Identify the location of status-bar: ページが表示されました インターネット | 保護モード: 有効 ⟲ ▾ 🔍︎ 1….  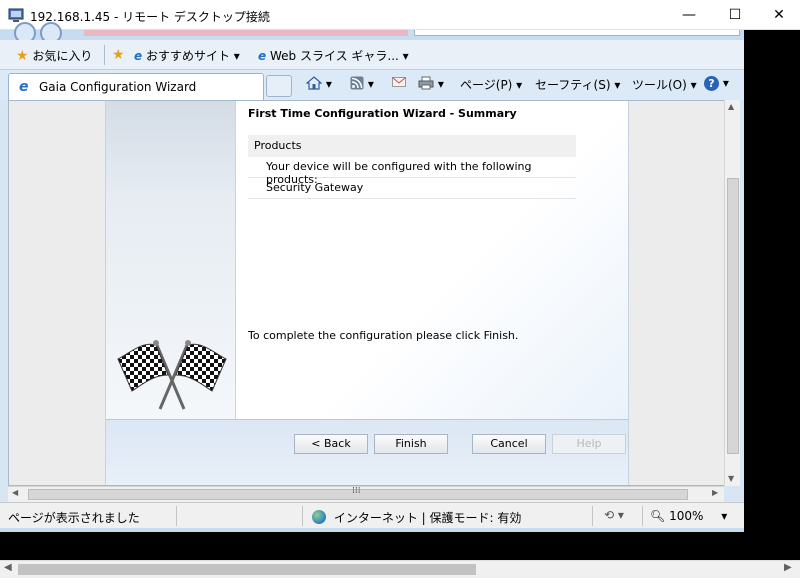
(372, 515).